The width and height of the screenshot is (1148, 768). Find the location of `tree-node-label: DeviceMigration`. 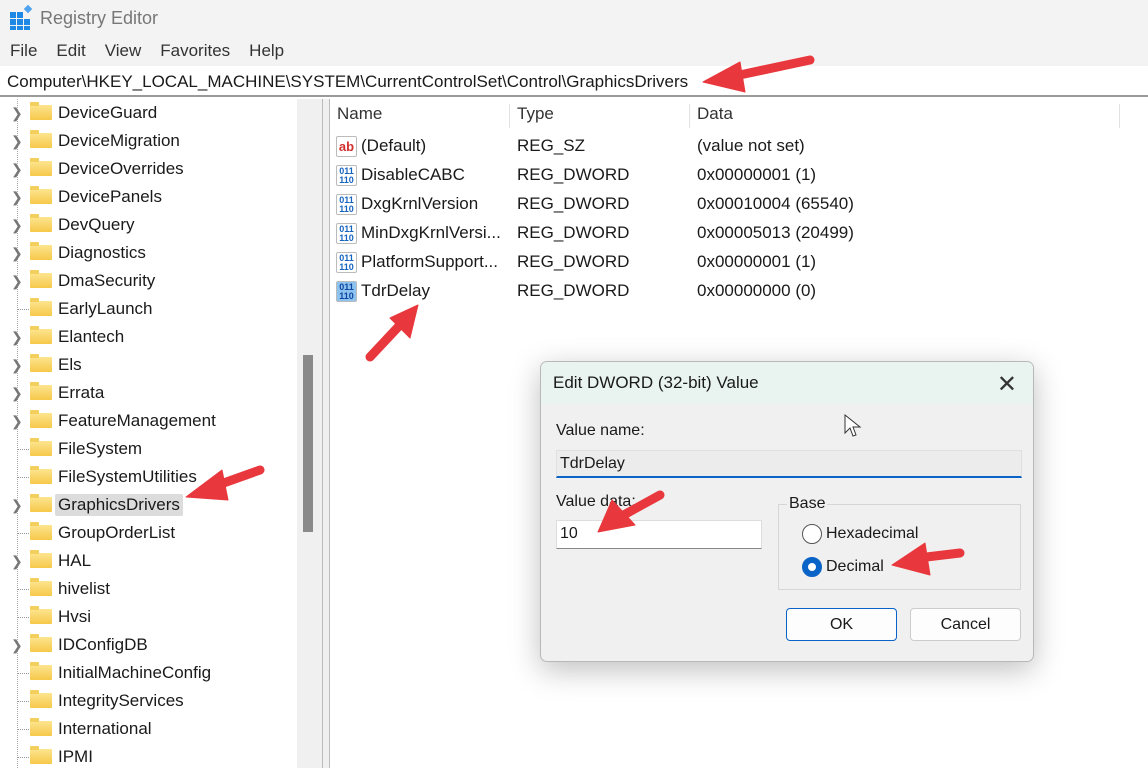

tree-node-label: DeviceMigration is located at coordinates (119, 140).